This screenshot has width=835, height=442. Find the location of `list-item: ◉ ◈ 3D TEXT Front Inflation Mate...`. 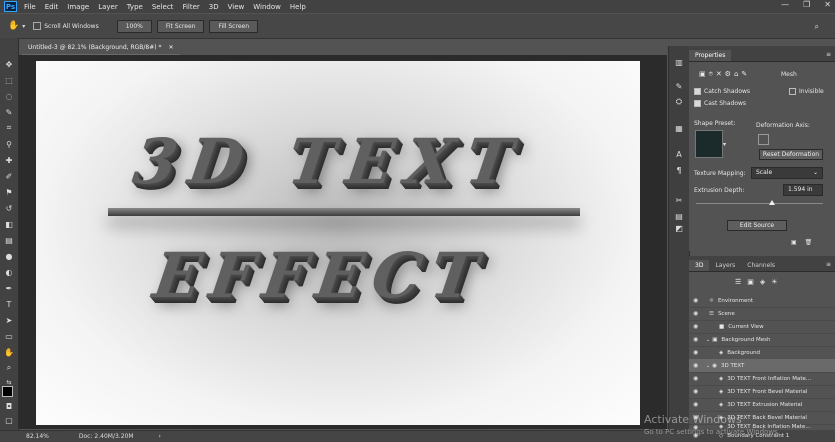

list-item: ◉ ◈ 3D TEXT Front Inflation Mate... is located at coordinates (762, 379).